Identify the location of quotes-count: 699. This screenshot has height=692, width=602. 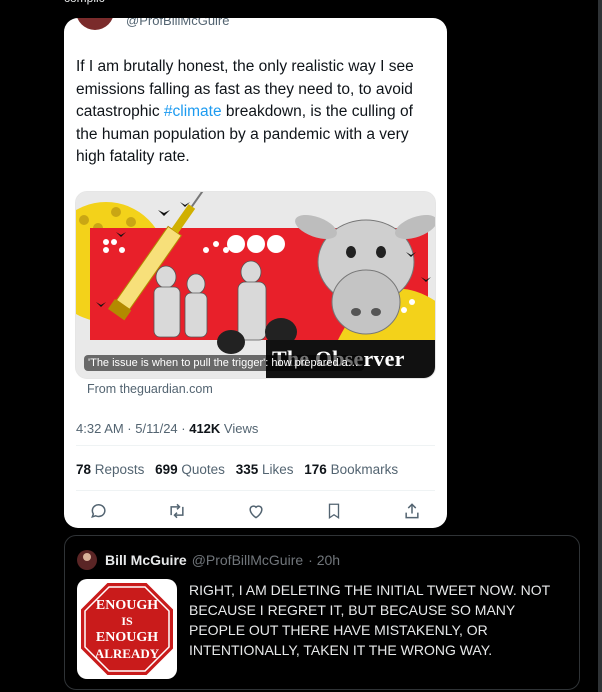
(166, 469).